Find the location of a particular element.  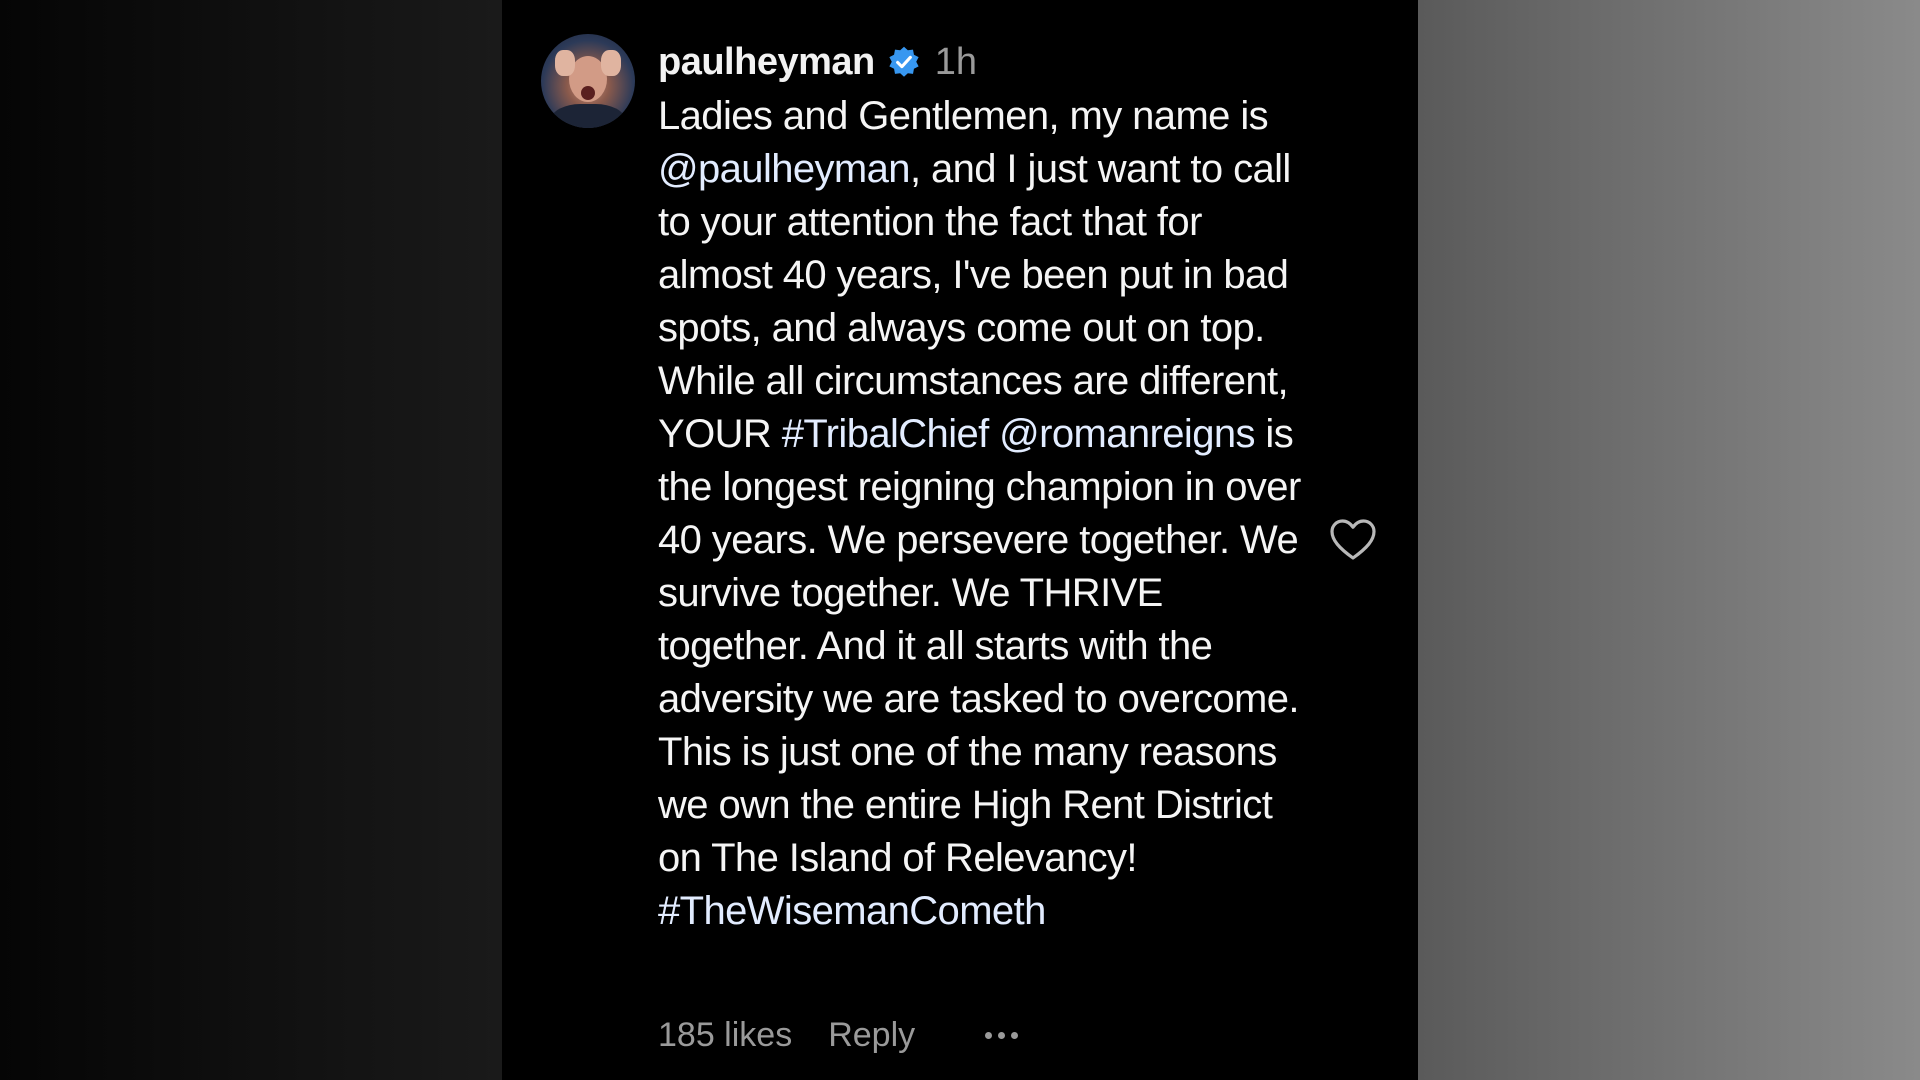

timestamp: 1h is located at coordinates (956, 62).